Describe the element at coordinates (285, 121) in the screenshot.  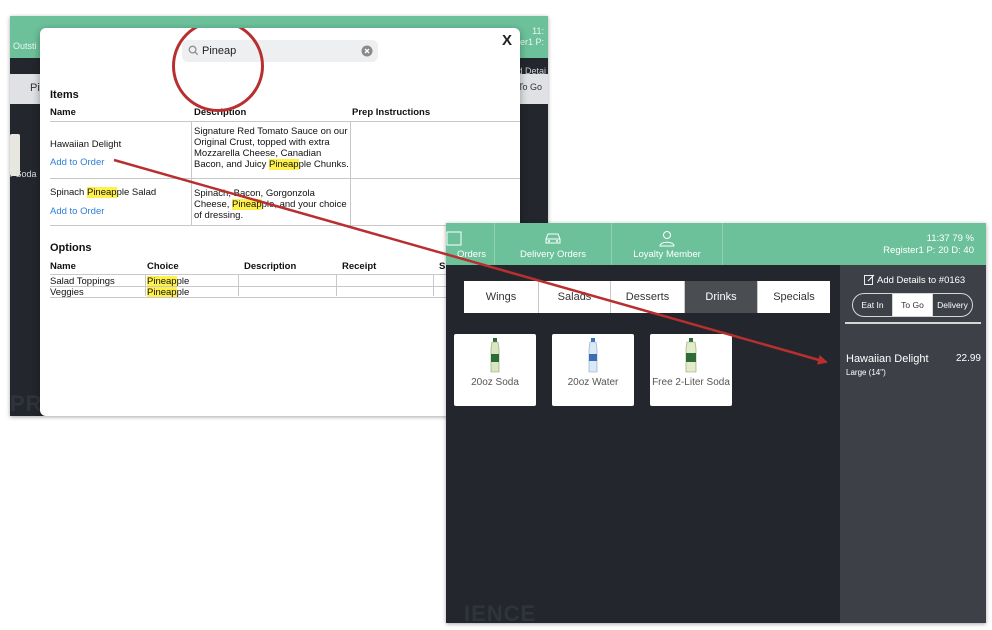
I see `items-header-divider` at that location.